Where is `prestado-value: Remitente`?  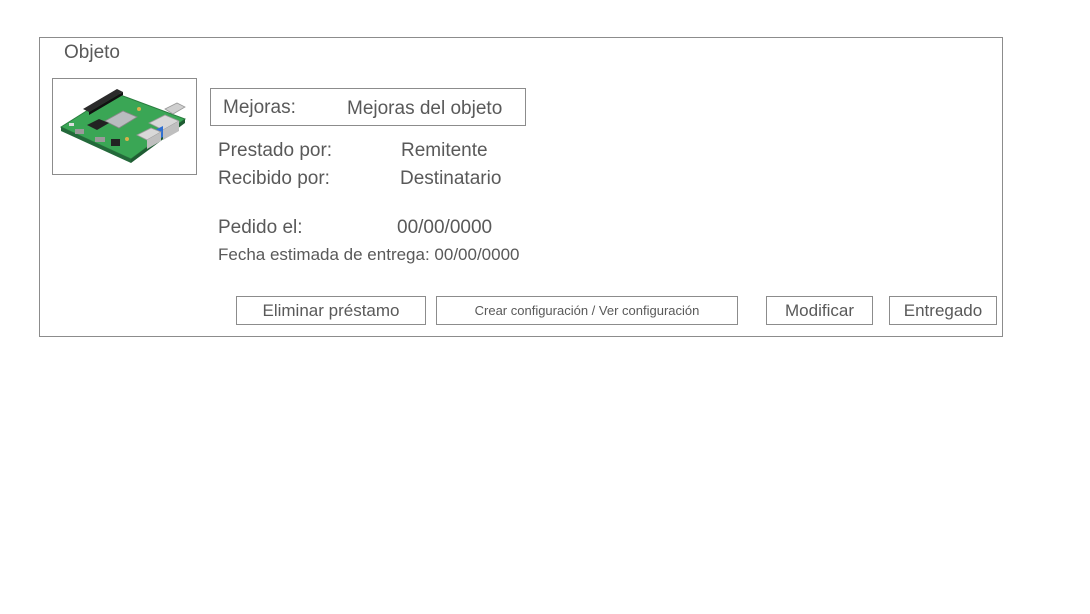
prestado-value: Remitente is located at coordinates (444, 150).